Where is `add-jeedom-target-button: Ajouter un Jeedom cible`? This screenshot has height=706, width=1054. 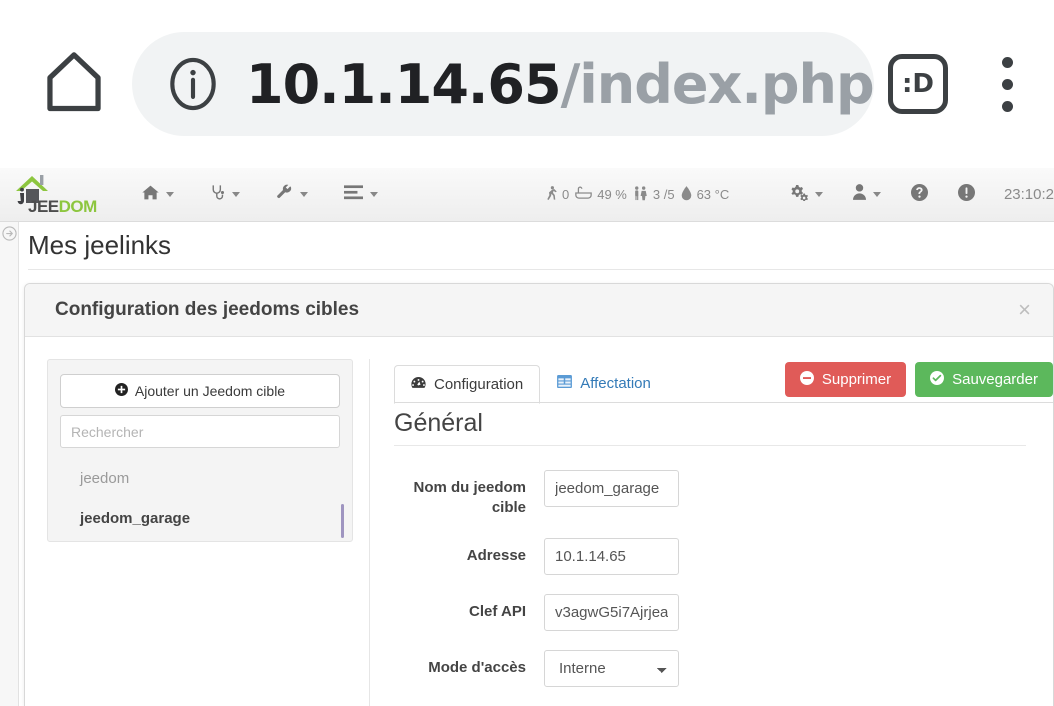 add-jeedom-target-button: Ajouter un Jeedom cible is located at coordinates (200, 391).